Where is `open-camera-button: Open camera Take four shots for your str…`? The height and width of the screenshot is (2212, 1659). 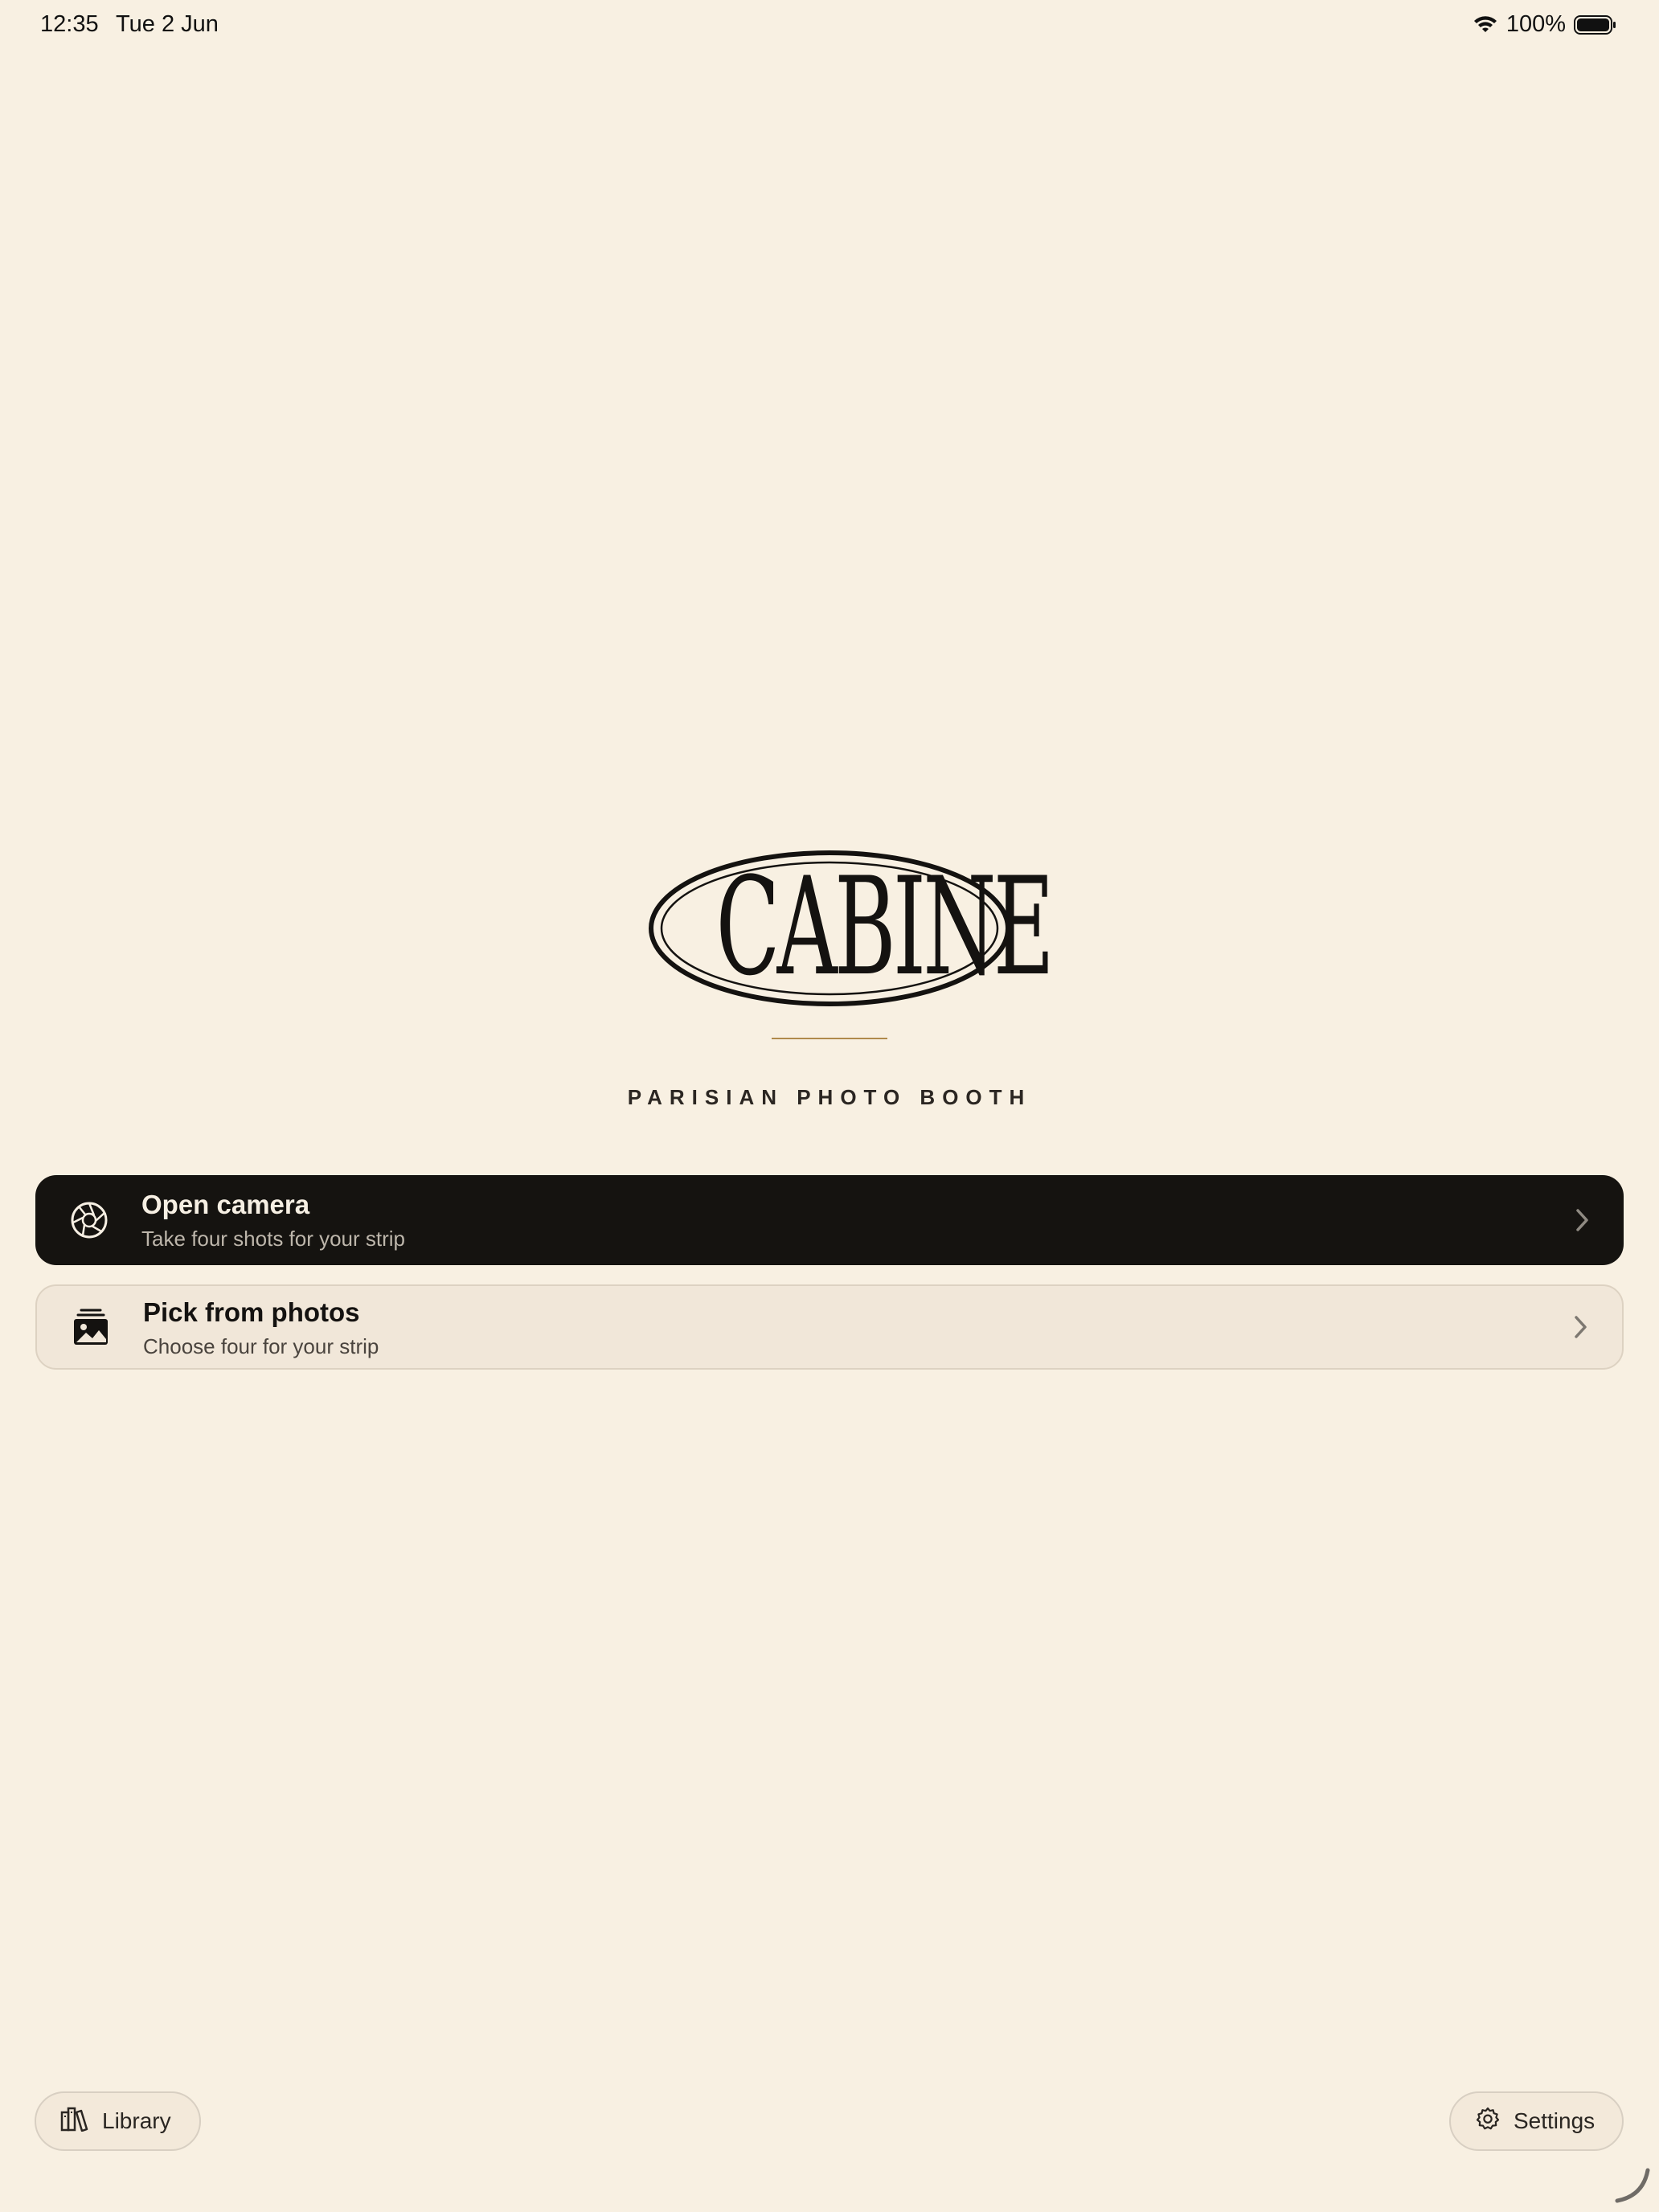
open-camera-button: Open camera Take four shots for your str… is located at coordinates (829, 1220).